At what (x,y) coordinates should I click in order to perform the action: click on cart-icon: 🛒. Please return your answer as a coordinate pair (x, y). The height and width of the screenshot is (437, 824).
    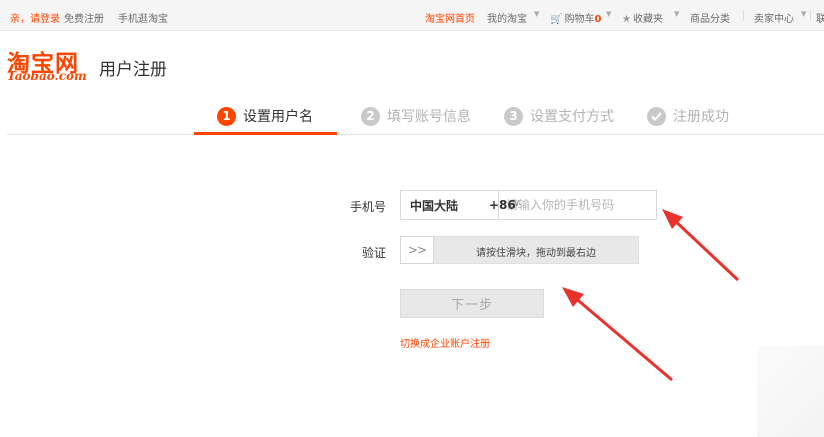
    Looking at the image, I should click on (556, 19).